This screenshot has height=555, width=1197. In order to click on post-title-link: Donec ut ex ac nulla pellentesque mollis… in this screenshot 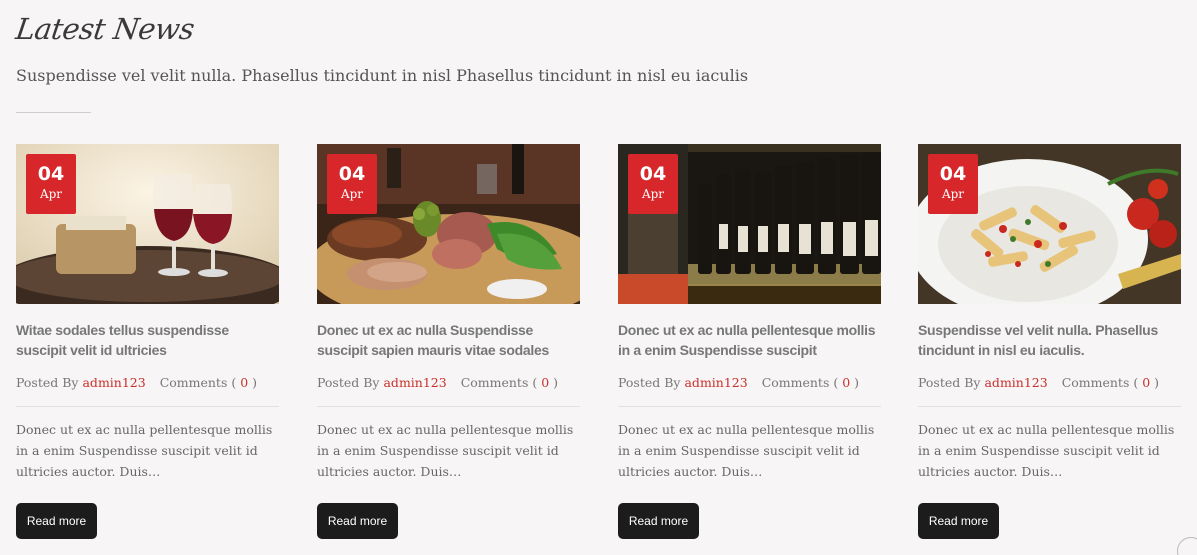, I will do `click(749, 340)`.